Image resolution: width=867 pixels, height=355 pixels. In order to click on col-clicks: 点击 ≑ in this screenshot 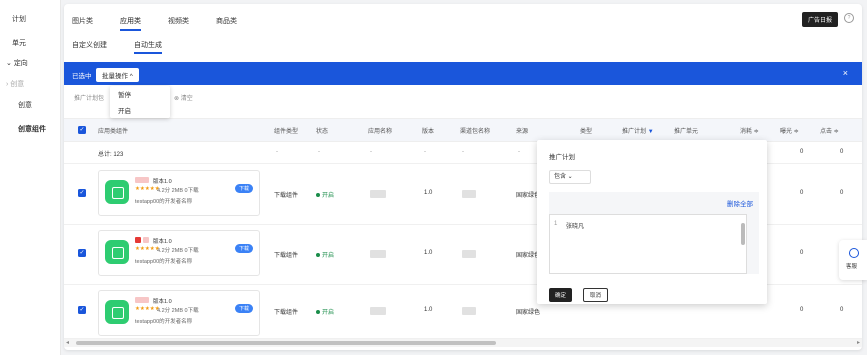, I will do `click(829, 130)`.